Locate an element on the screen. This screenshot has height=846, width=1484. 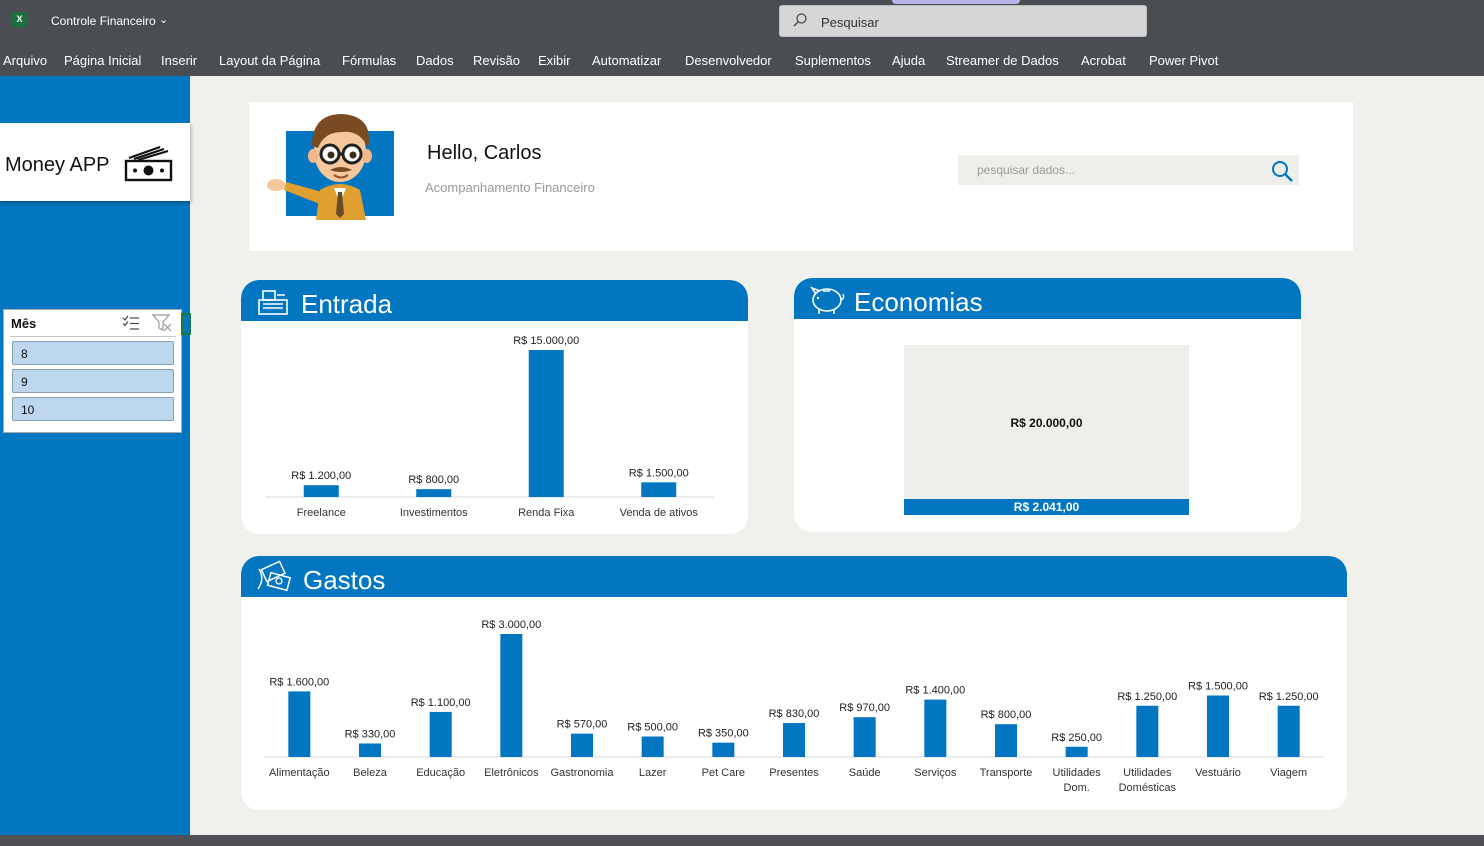
tab-suplementos: Suplementos is located at coordinates (833, 60).